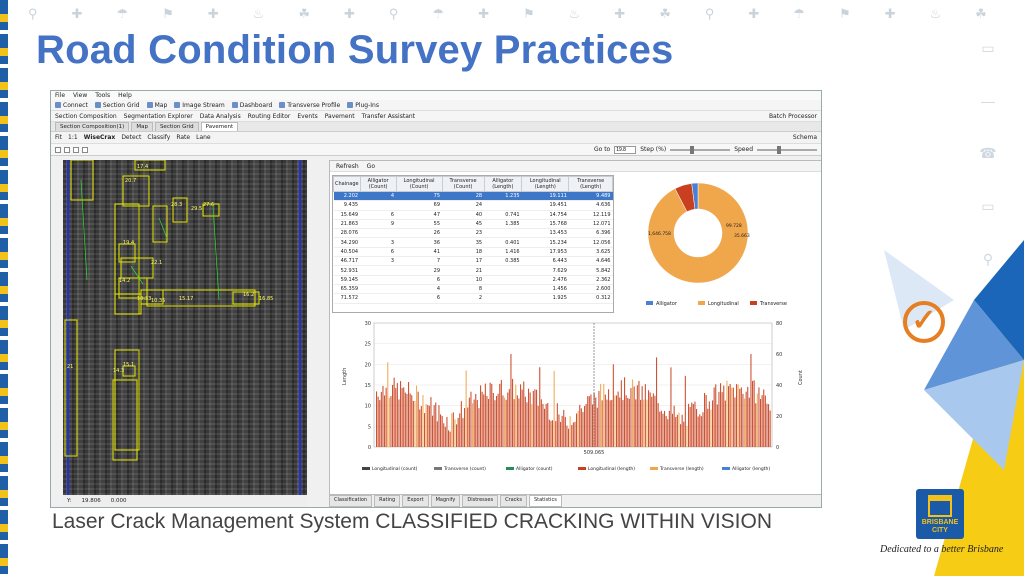  Describe the element at coordinates (371, 166) in the screenshot. I see `go-button: Go` at that location.